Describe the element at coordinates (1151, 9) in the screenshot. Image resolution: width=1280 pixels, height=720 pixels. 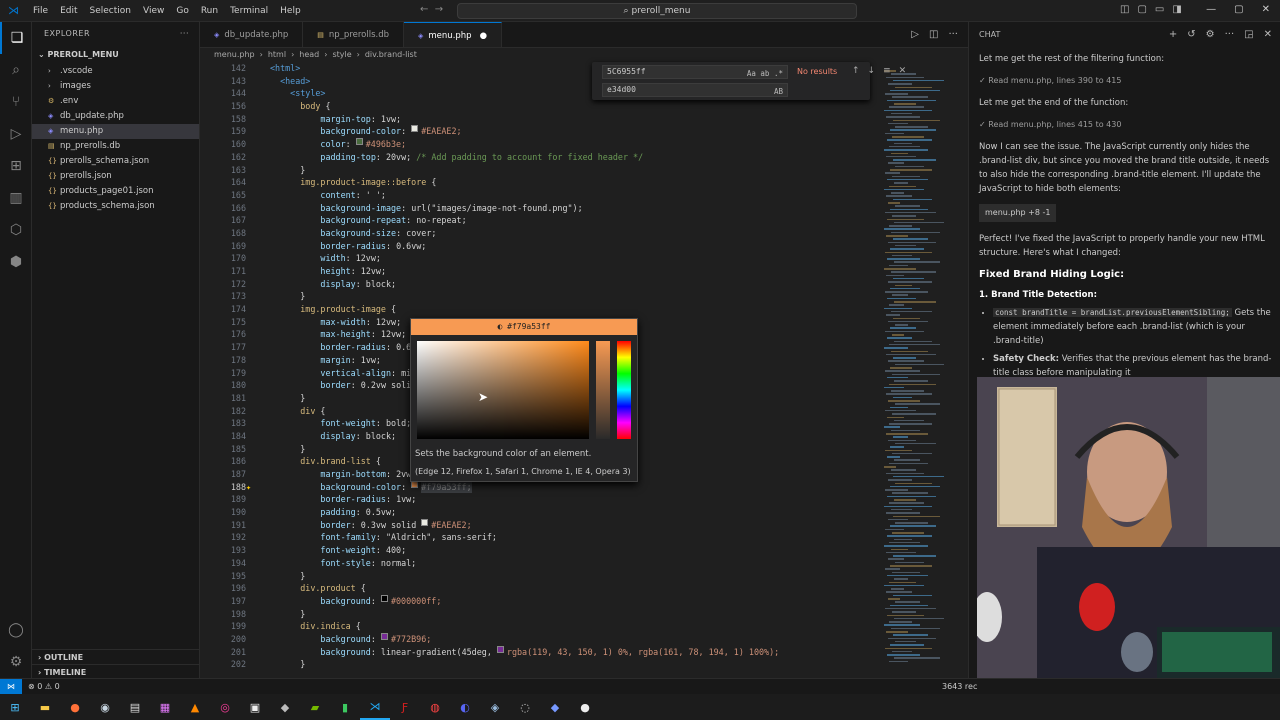
I see `layout-controls: ◫ ▢ ▭ ◨` at that location.